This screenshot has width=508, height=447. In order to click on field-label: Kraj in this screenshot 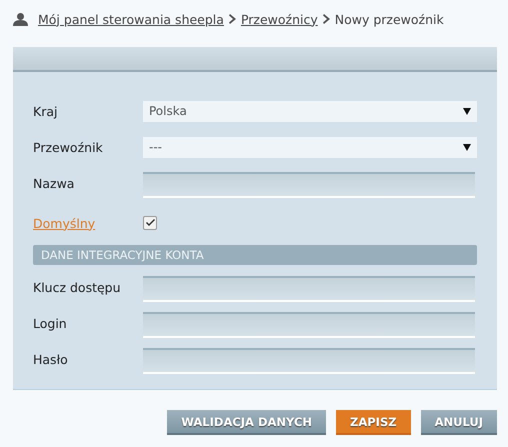, I will do `click(45, 111)`.